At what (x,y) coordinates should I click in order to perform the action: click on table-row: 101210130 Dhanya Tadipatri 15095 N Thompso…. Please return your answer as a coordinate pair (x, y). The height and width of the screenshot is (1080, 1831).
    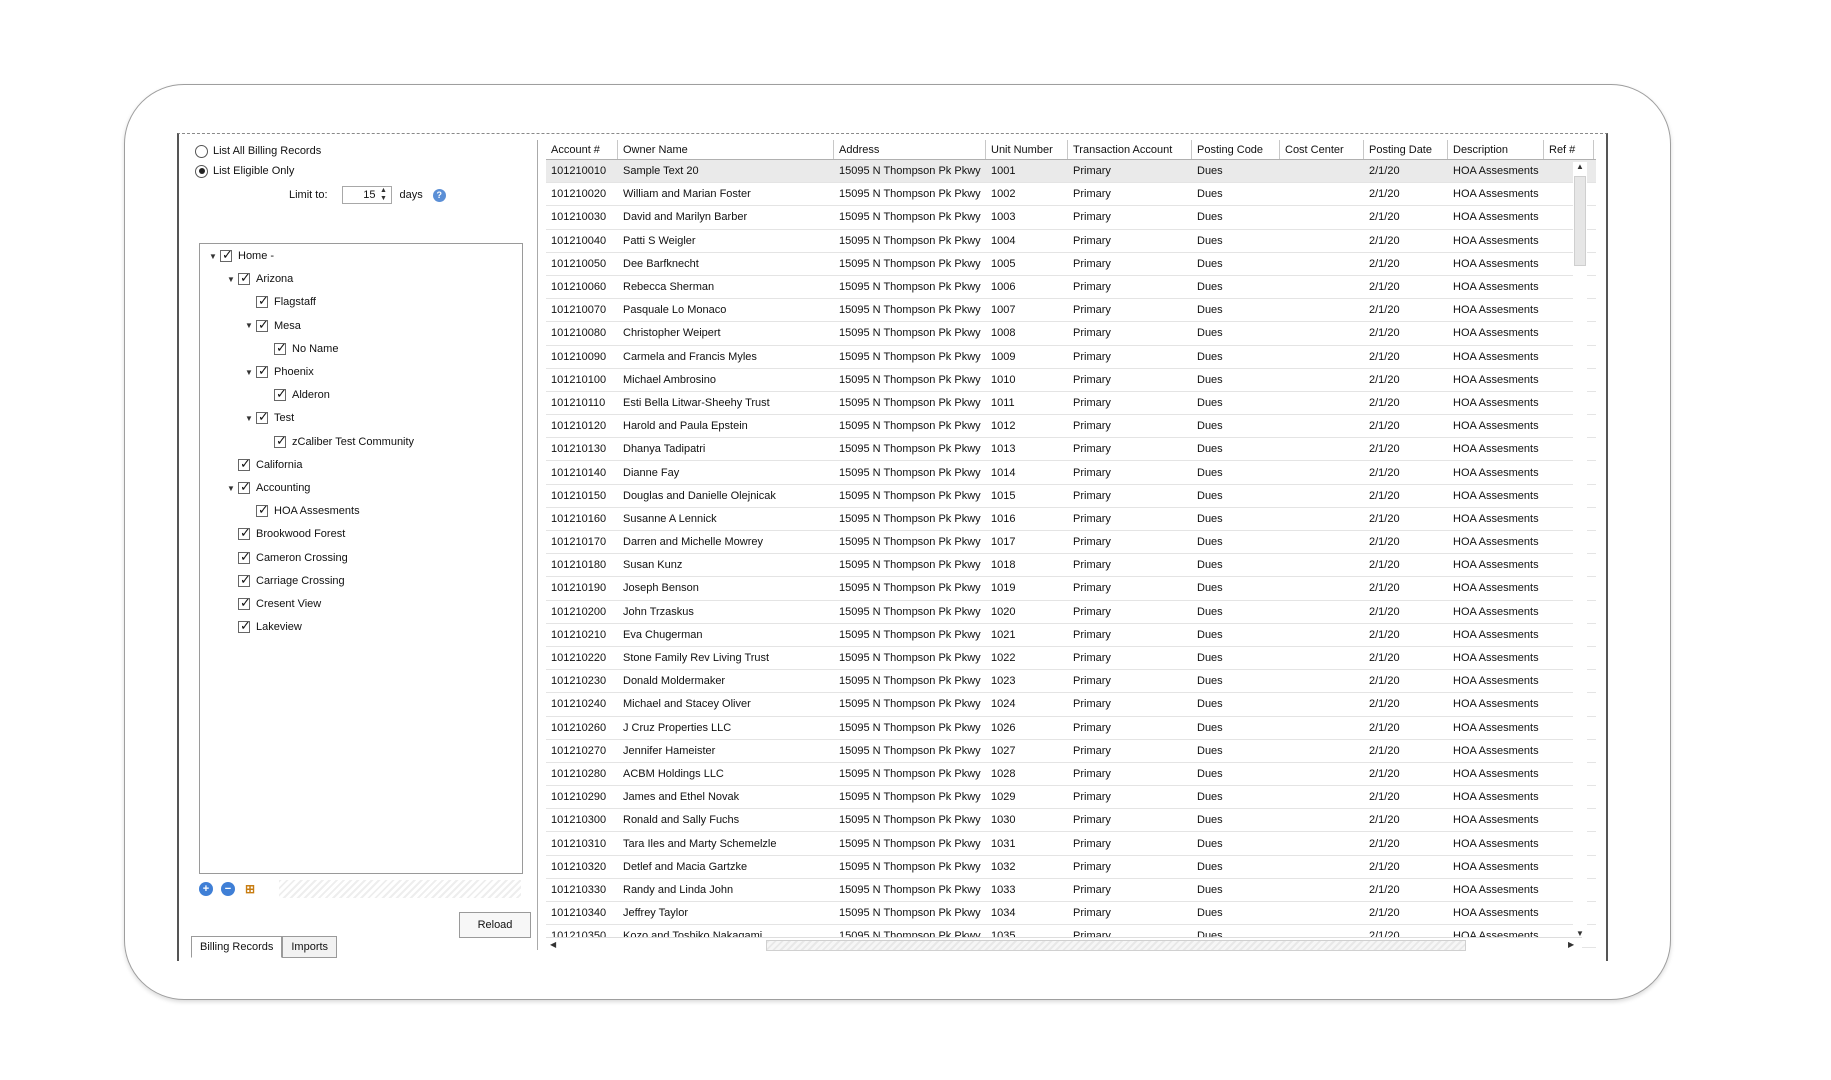
    Looking at the image, I should click on (1071, 450).